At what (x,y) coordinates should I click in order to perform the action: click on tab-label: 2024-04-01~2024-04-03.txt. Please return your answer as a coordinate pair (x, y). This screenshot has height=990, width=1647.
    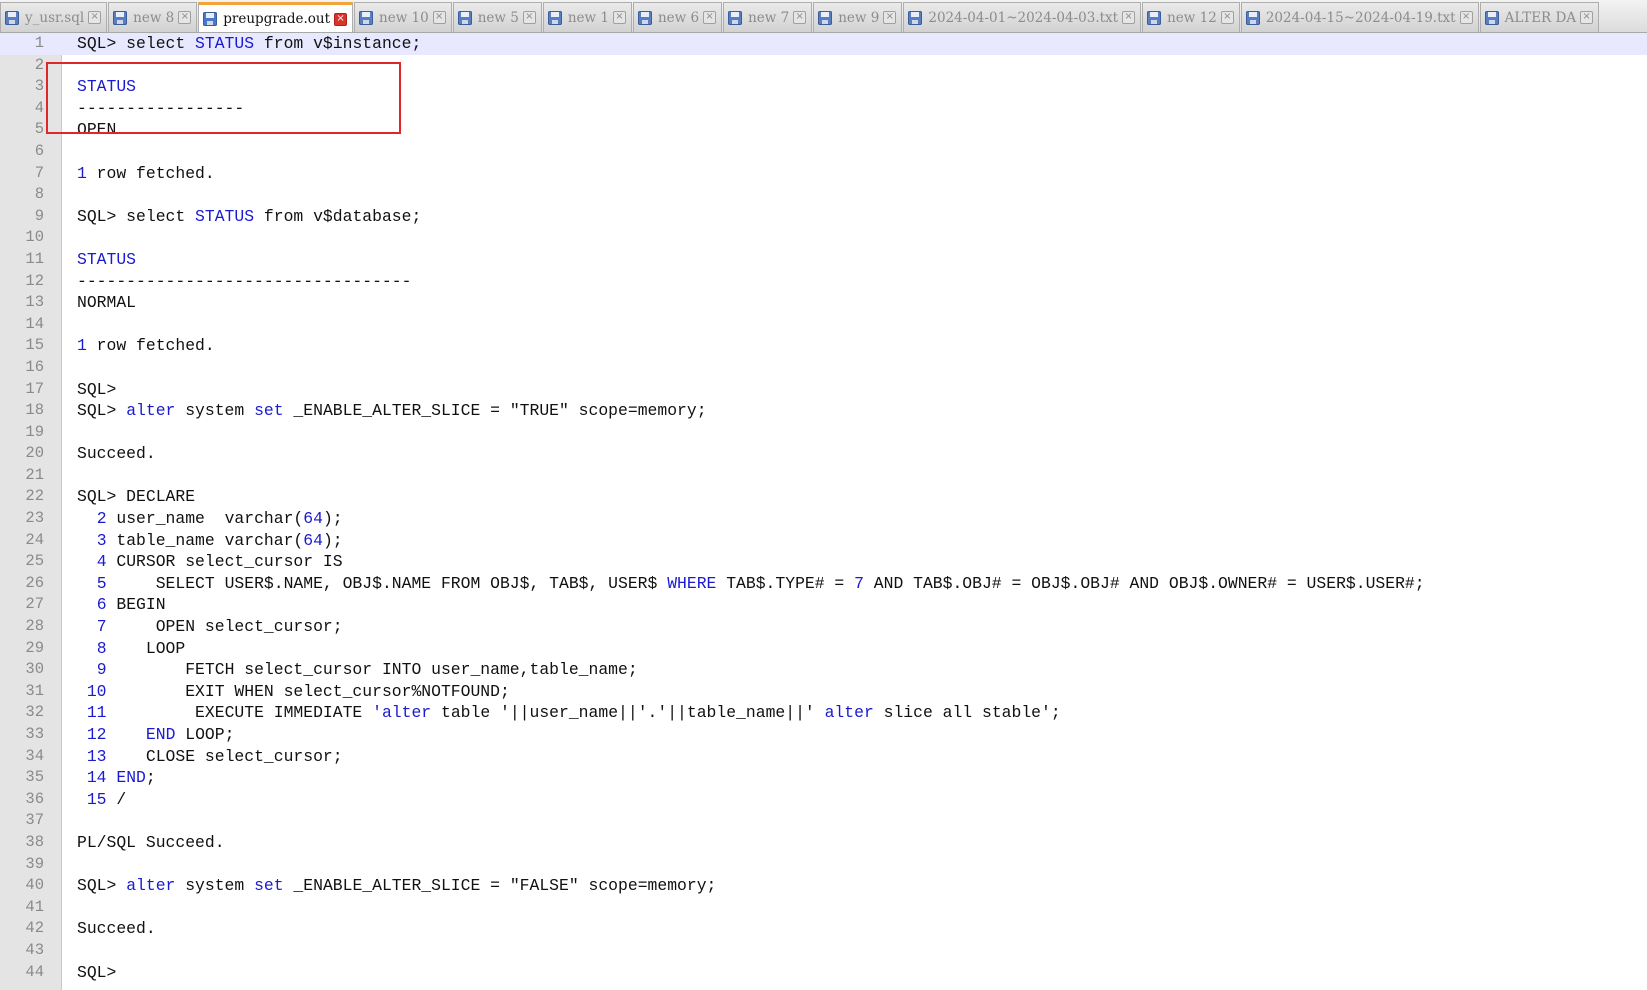
    Looking at the image, I should click on (1023, 17).